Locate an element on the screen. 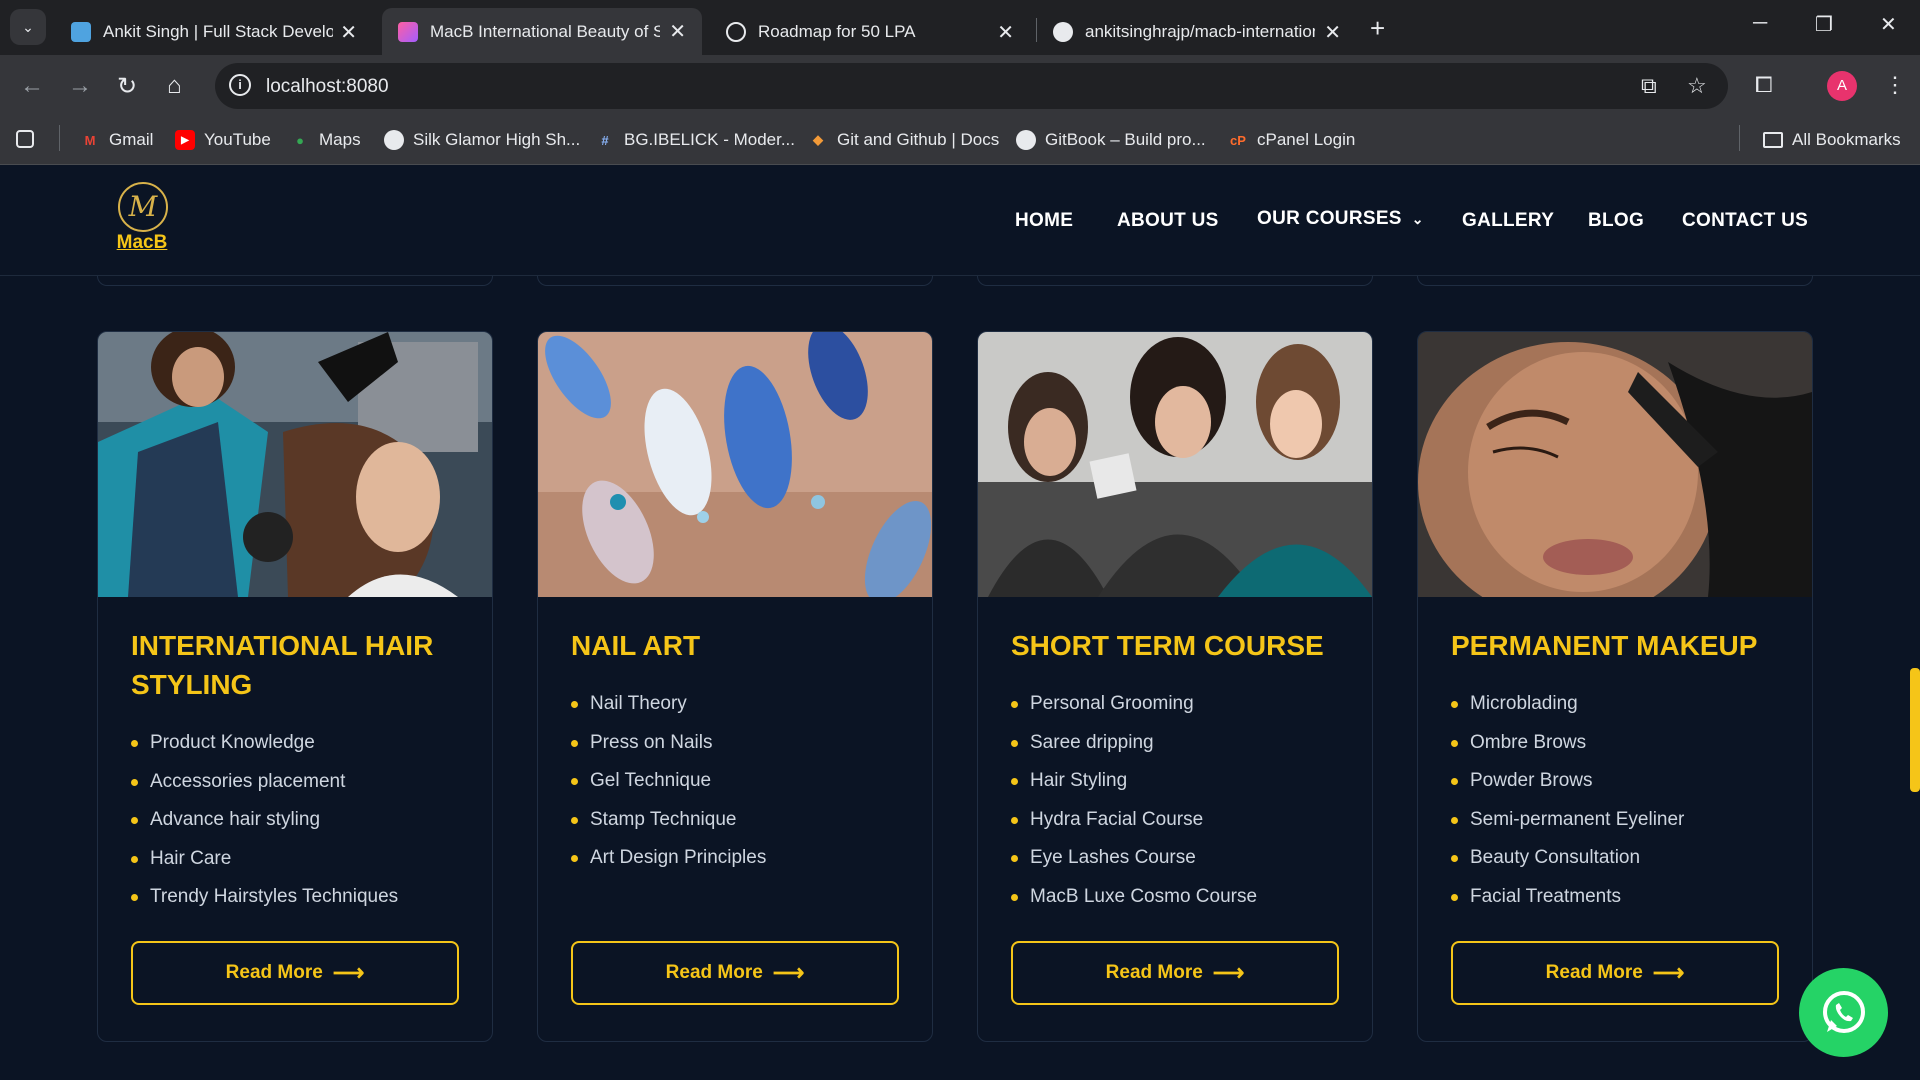  cpanel-icon: cP is located at coordinates (1238, 140).